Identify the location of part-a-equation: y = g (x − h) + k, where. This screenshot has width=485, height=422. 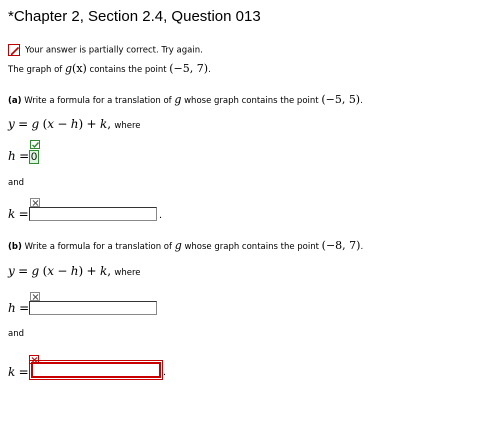
(74, 124).